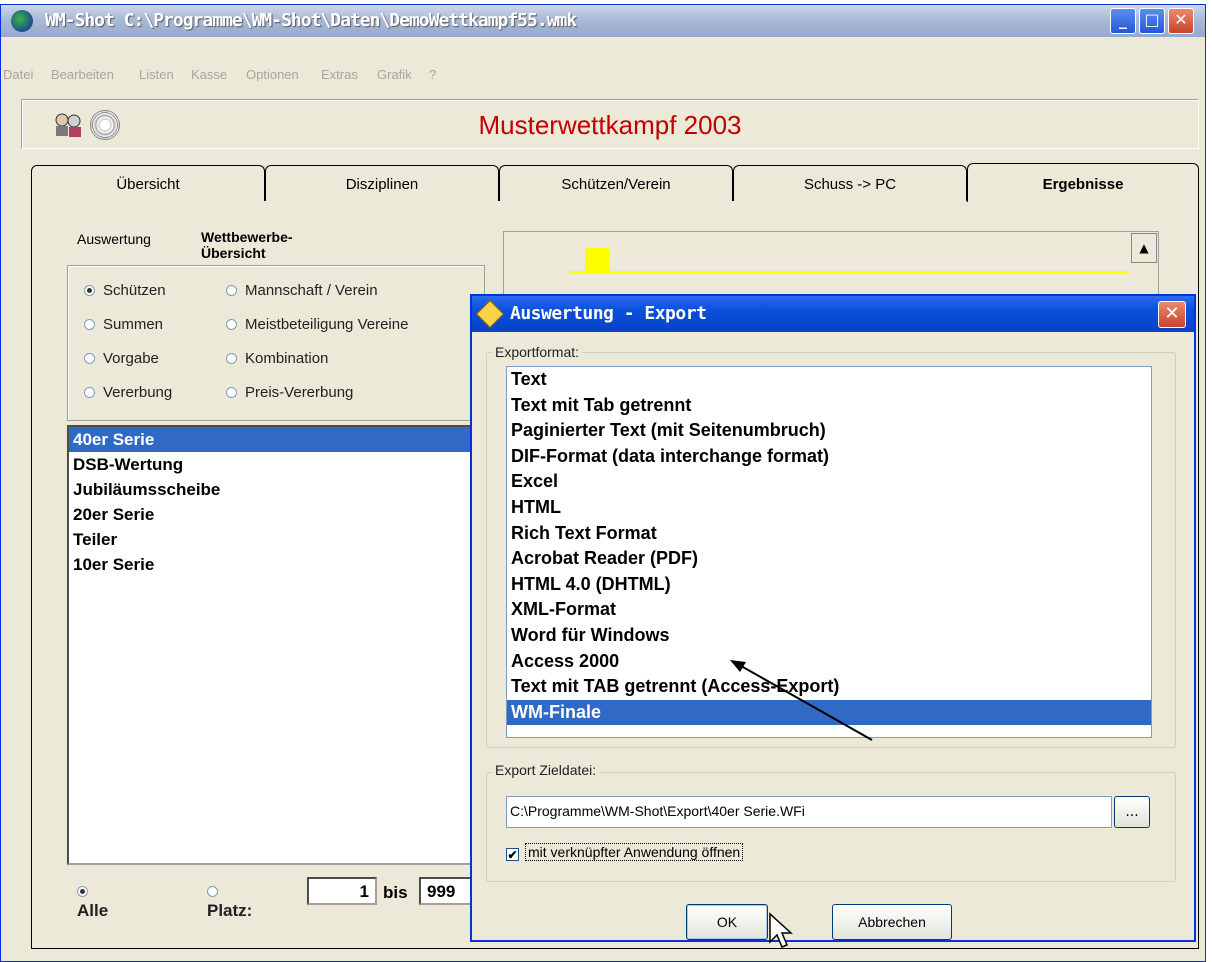 The width and height of the screenshot is (1212, 962). What do you see at coordinates (781, 930) in the screenshot?
I see `mouse-cursor-icon` at bounding box center [781, 930].